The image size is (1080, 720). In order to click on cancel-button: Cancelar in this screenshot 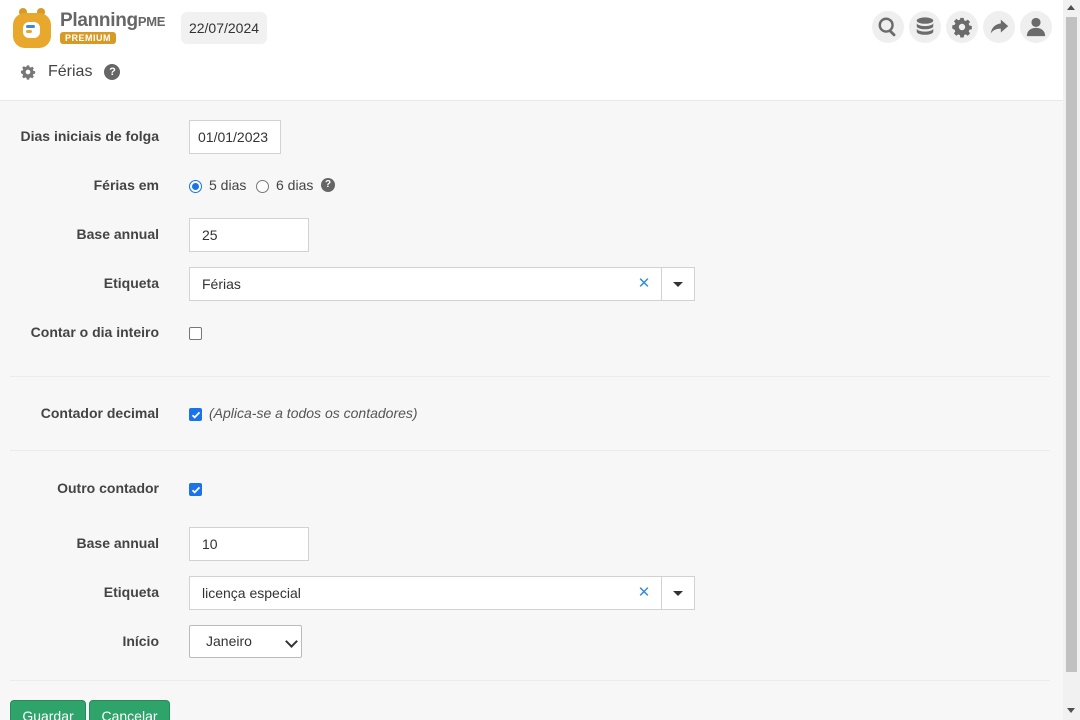, I will do `click(129, 710)`.